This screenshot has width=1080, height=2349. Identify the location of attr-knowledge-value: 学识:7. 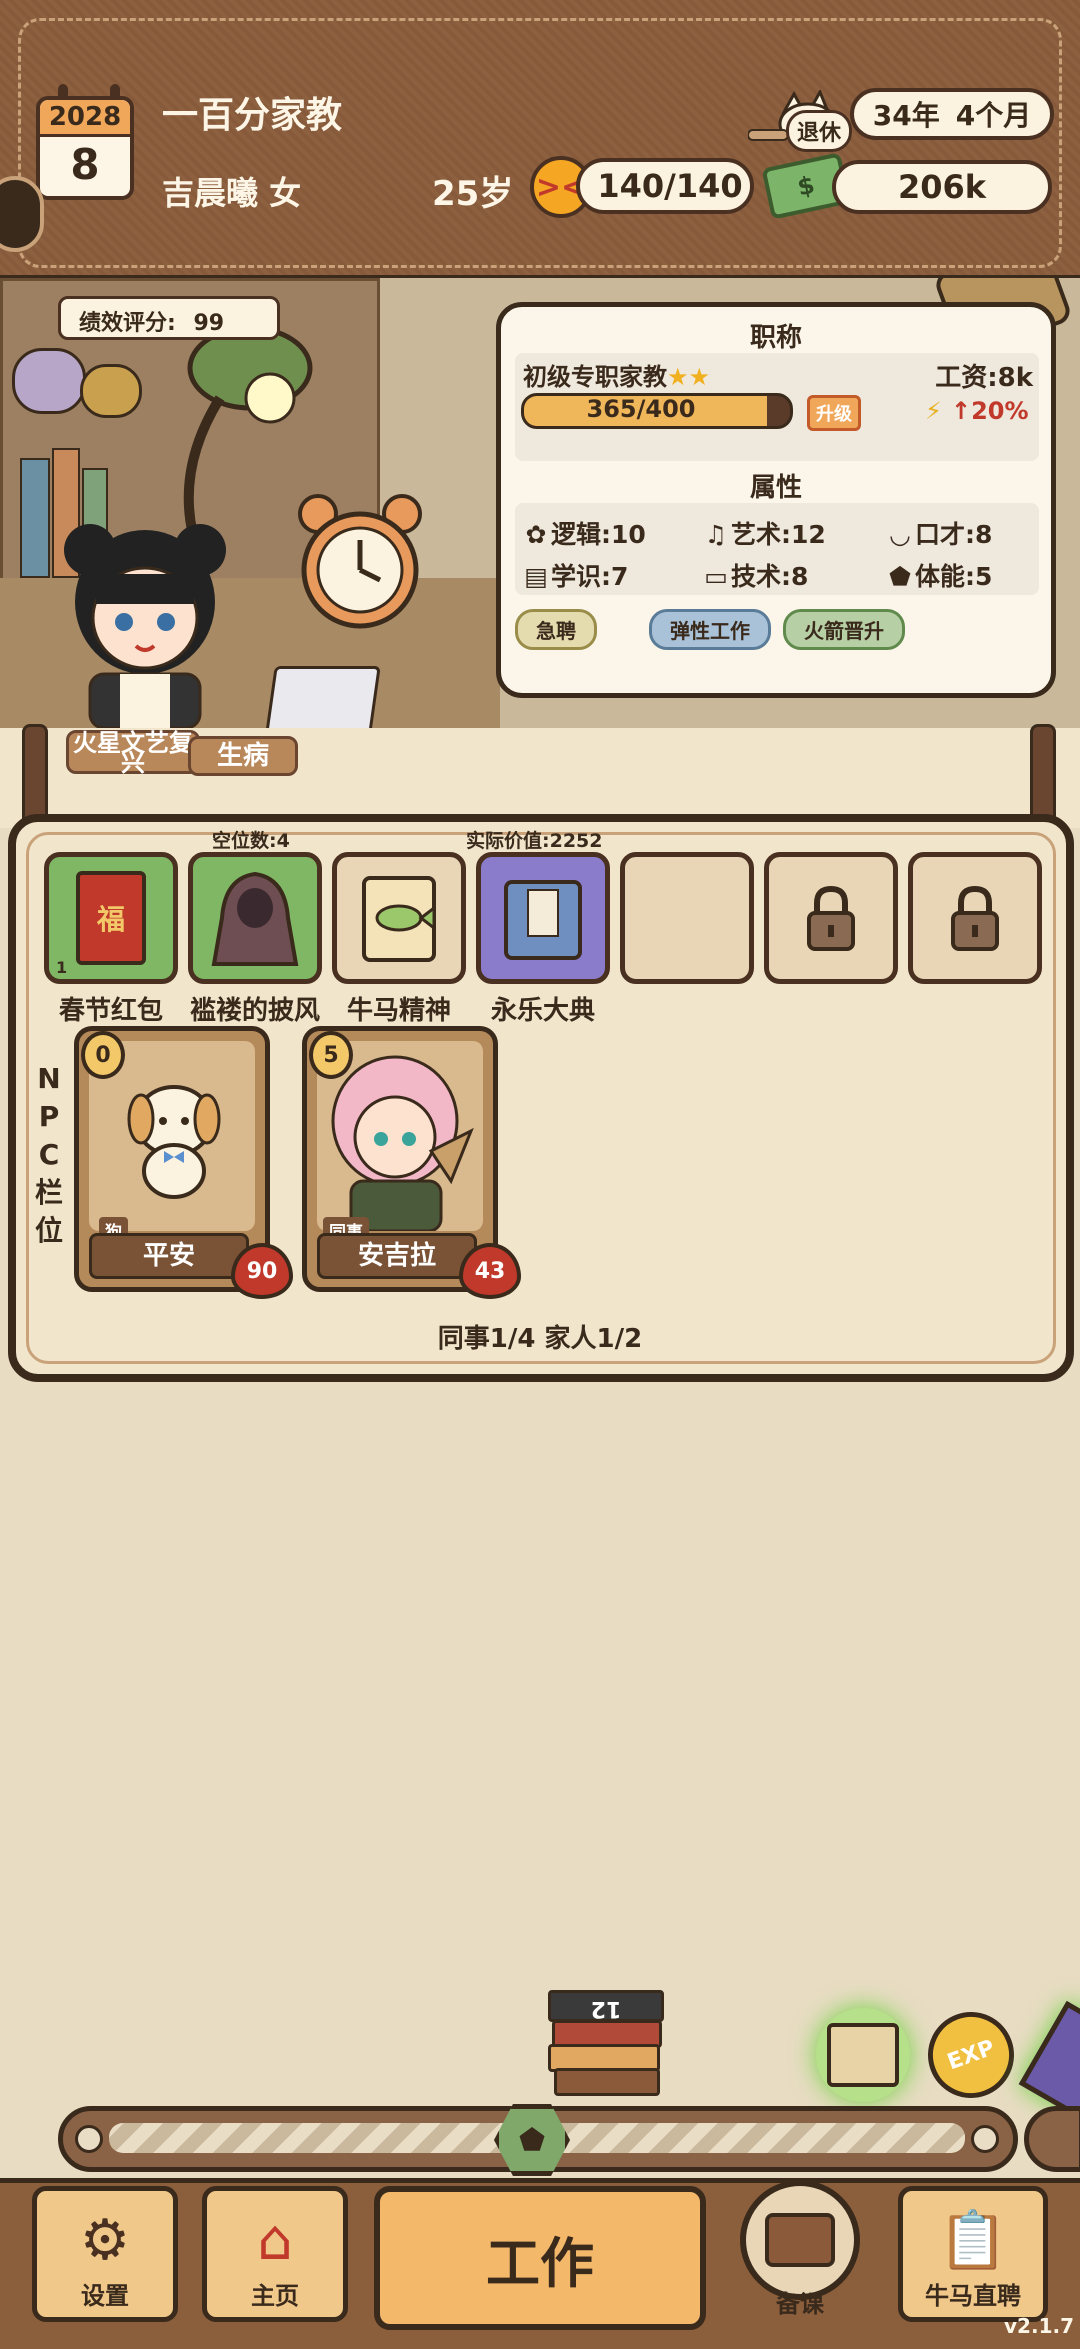
(590, 576).